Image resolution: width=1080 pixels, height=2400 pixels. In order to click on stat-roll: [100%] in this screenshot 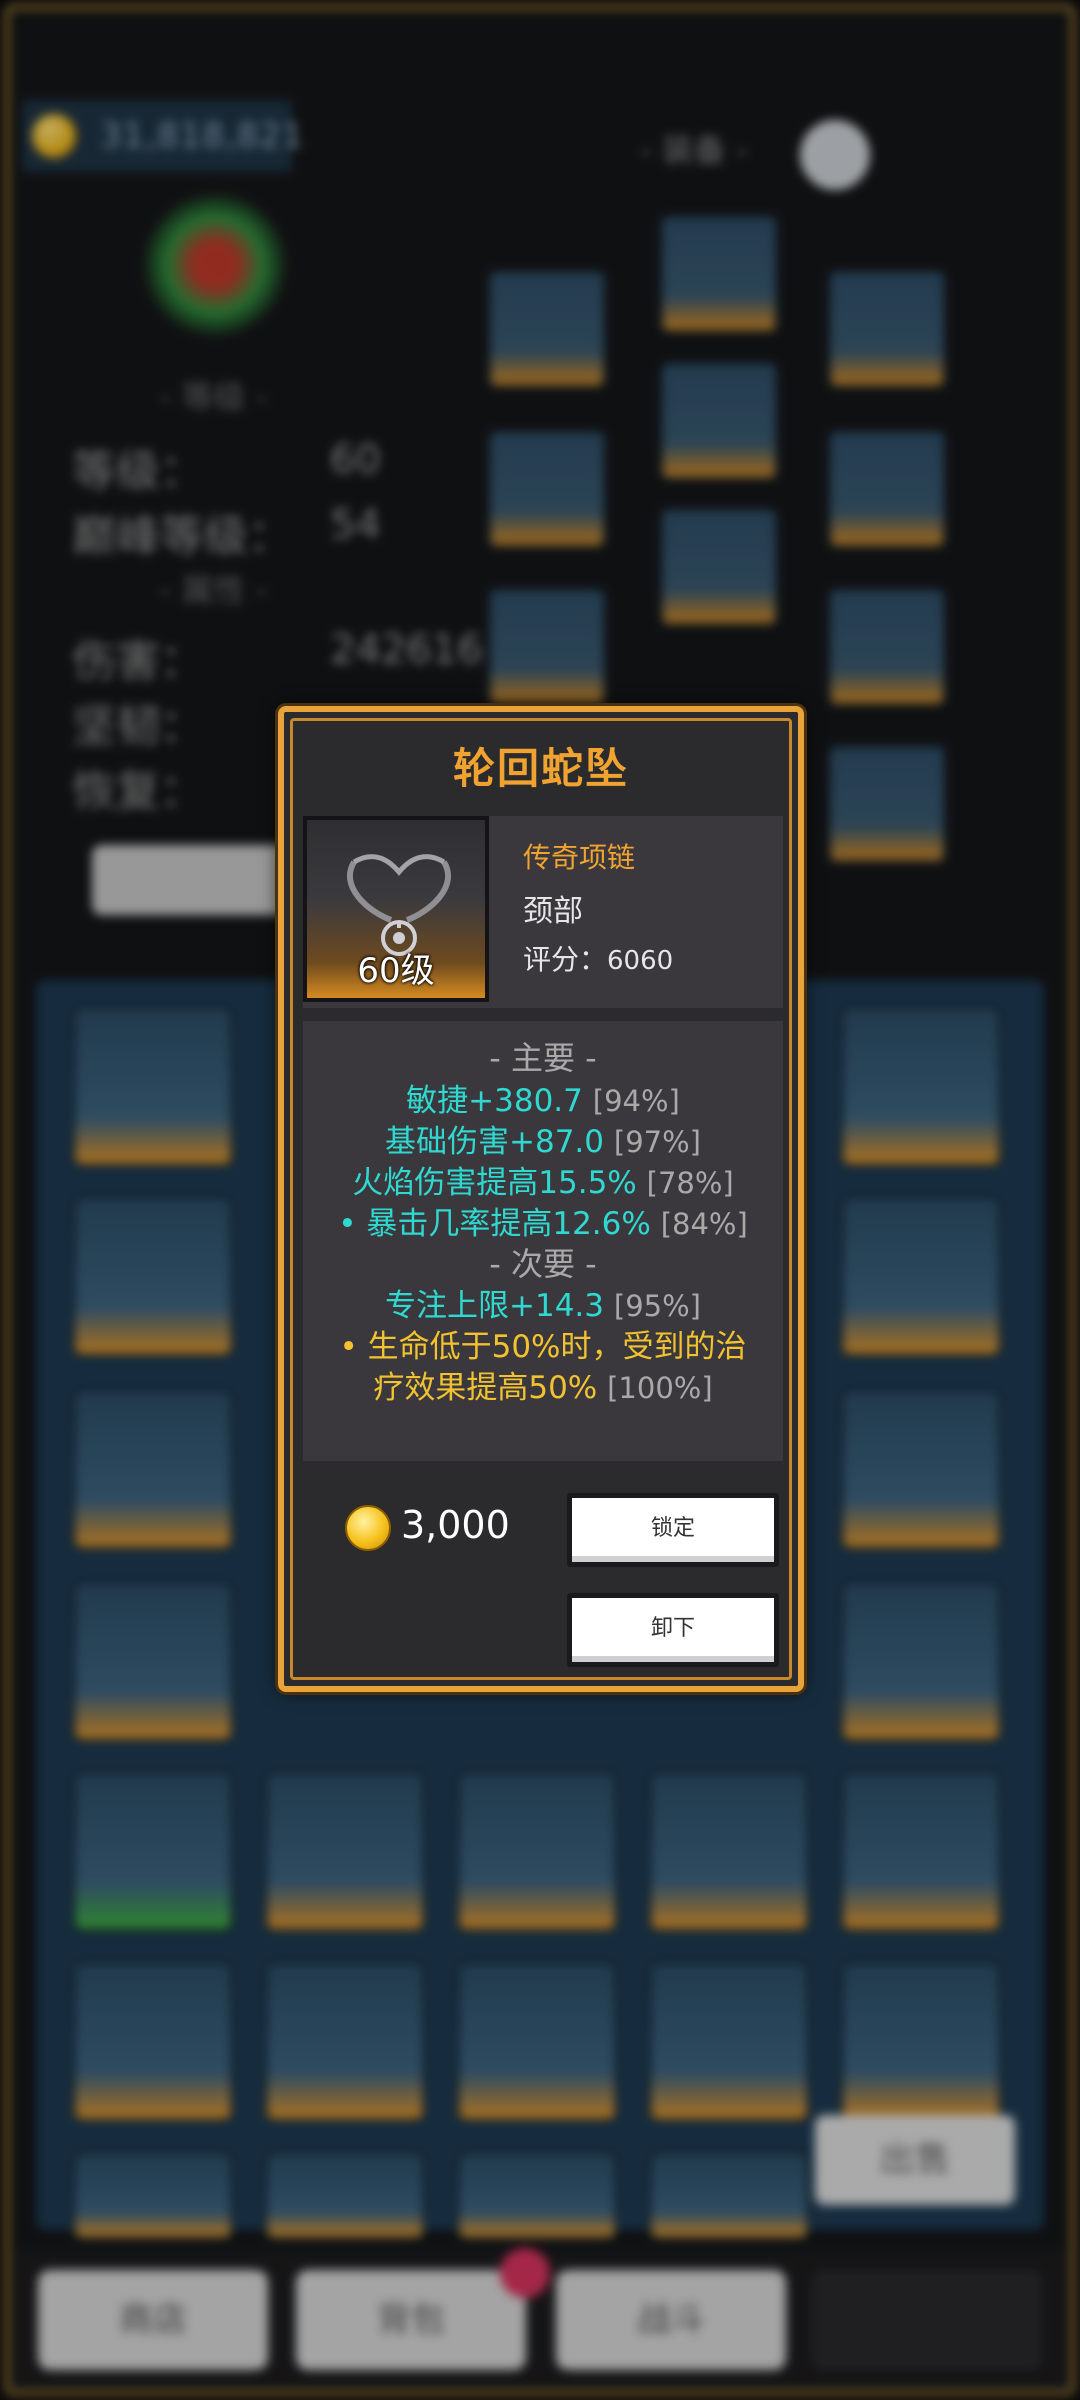, I will do `click(660, 1388)`.